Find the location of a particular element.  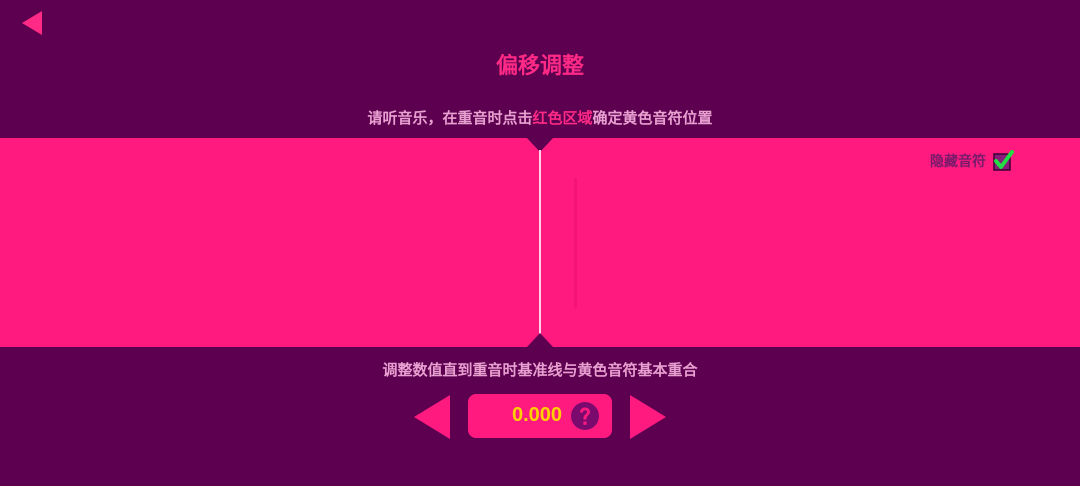

reference-marker-bottom is located at coordinates (540, 340).